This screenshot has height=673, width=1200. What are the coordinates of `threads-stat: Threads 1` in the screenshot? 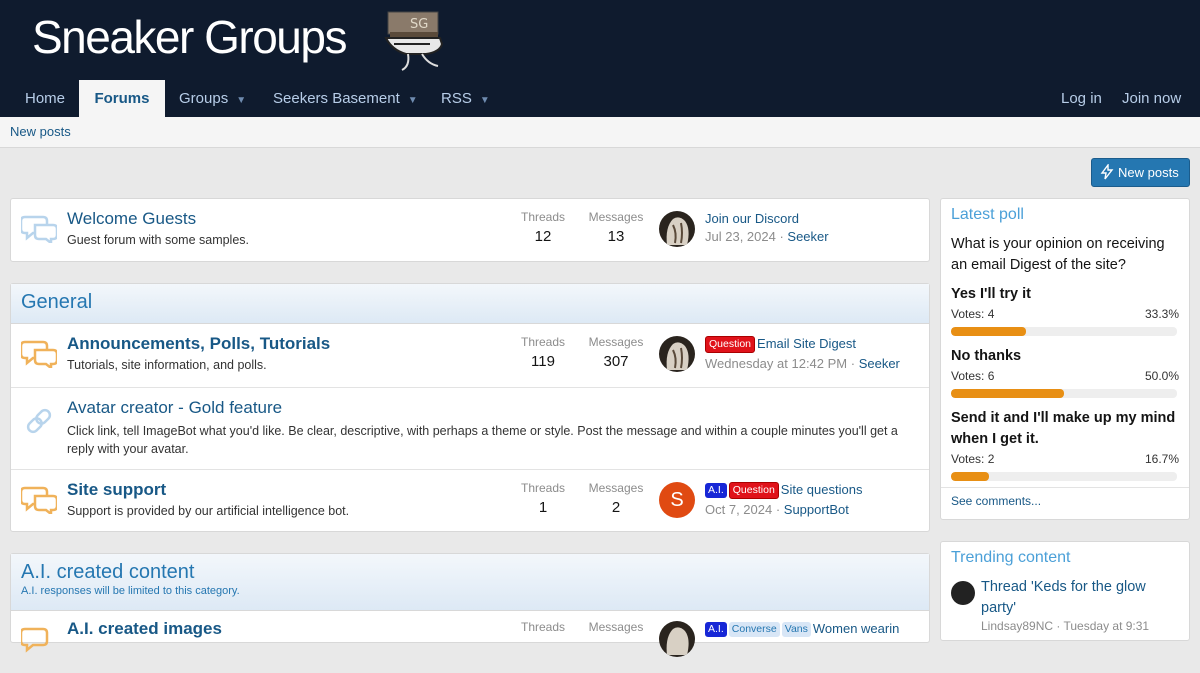 It's located at (543, 498).